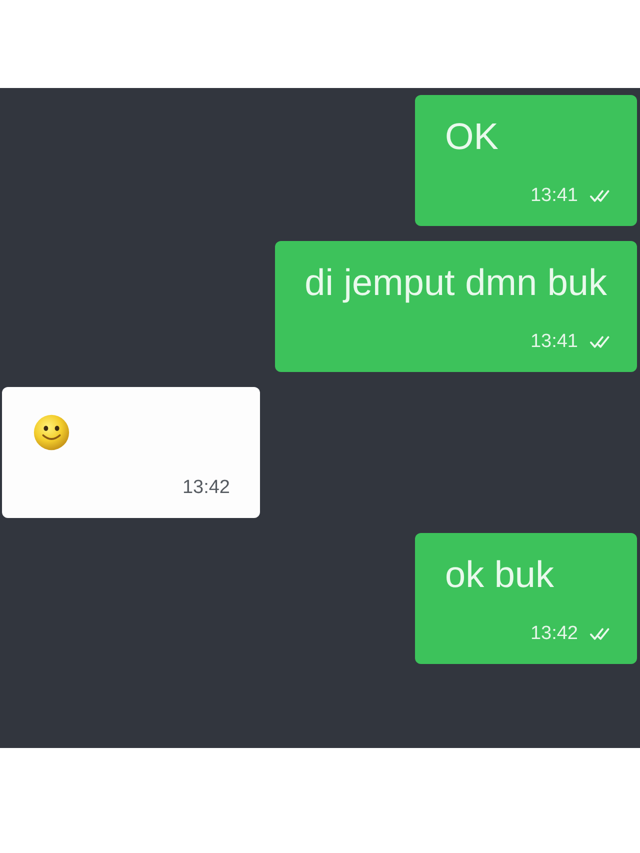 The image size is (640, 853). What do you see at coordinates (472, 137) in the screenshot?
I see `message-text: OK` at bounding box center [472, 137].